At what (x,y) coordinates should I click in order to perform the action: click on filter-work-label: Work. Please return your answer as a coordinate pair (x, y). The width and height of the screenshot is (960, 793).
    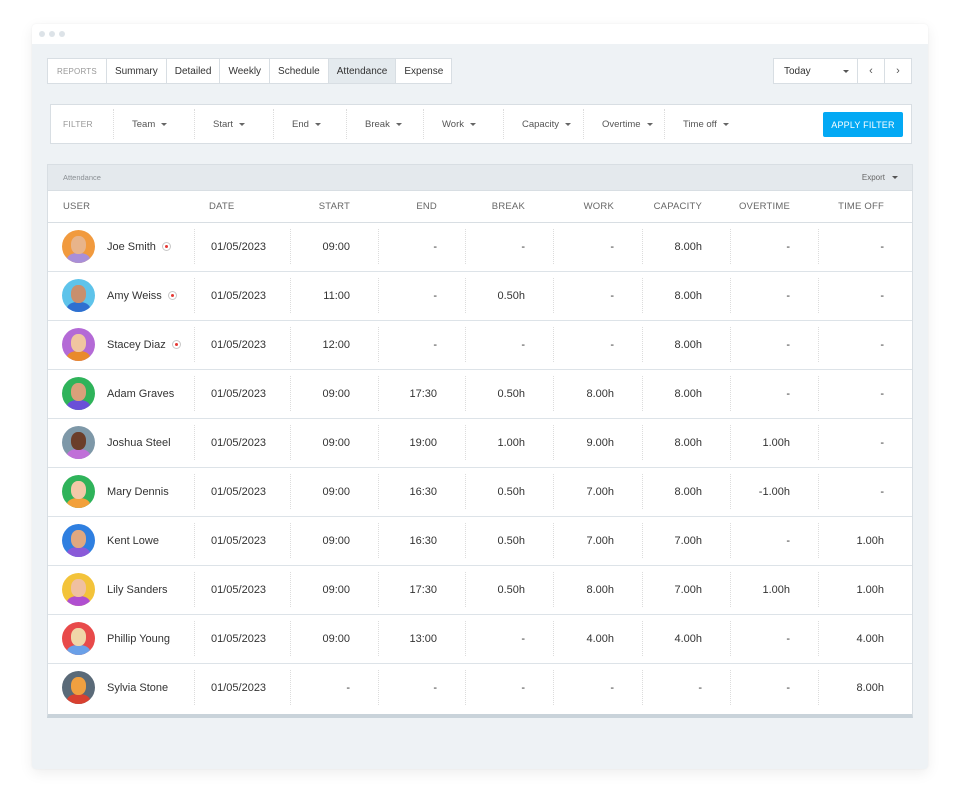
    Looking at the image, I should click on (453, 124).